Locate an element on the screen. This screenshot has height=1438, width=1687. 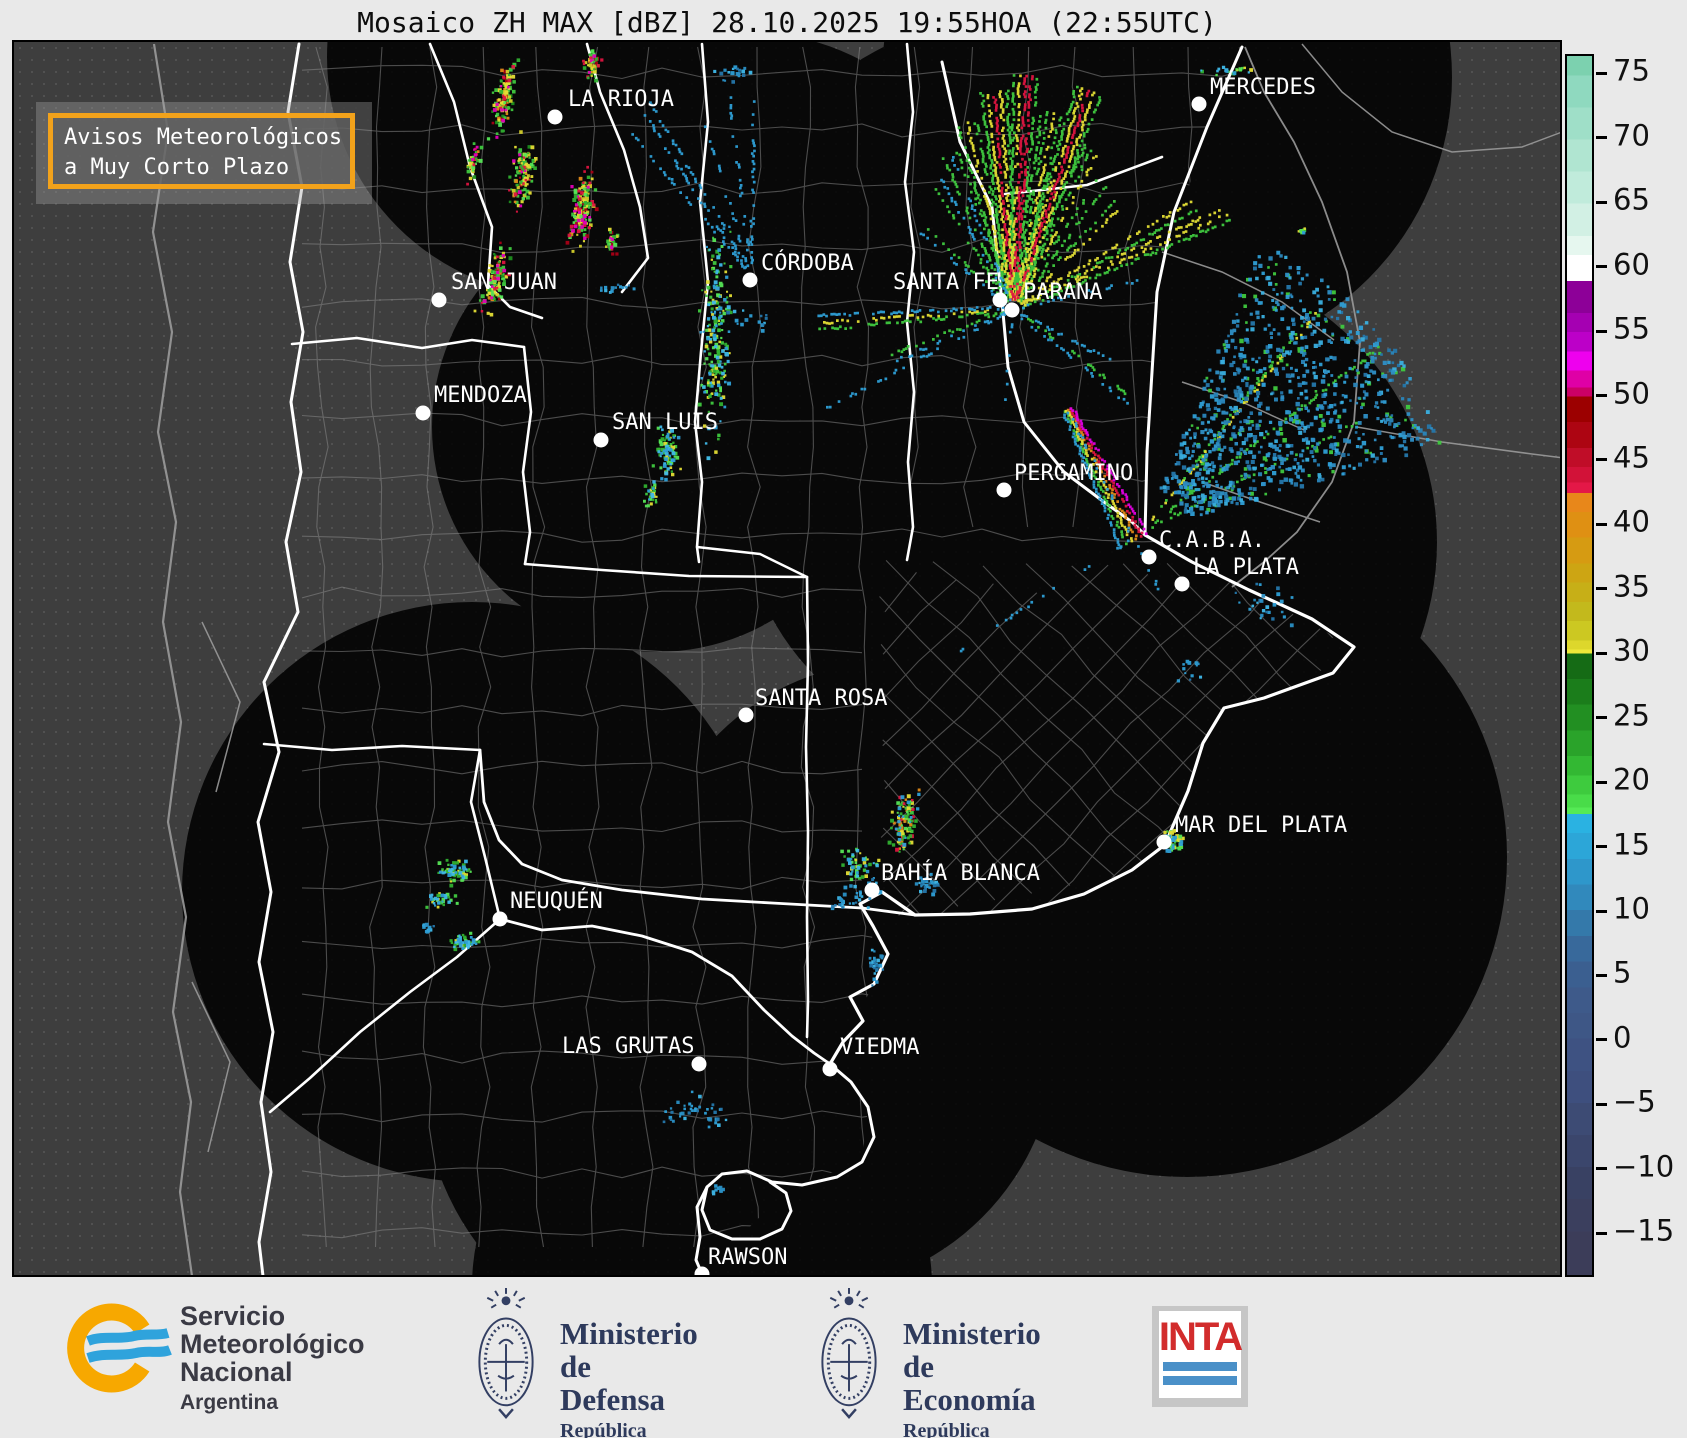
colorbar-tick-label: 20 is located at coordinates (1631, 779).